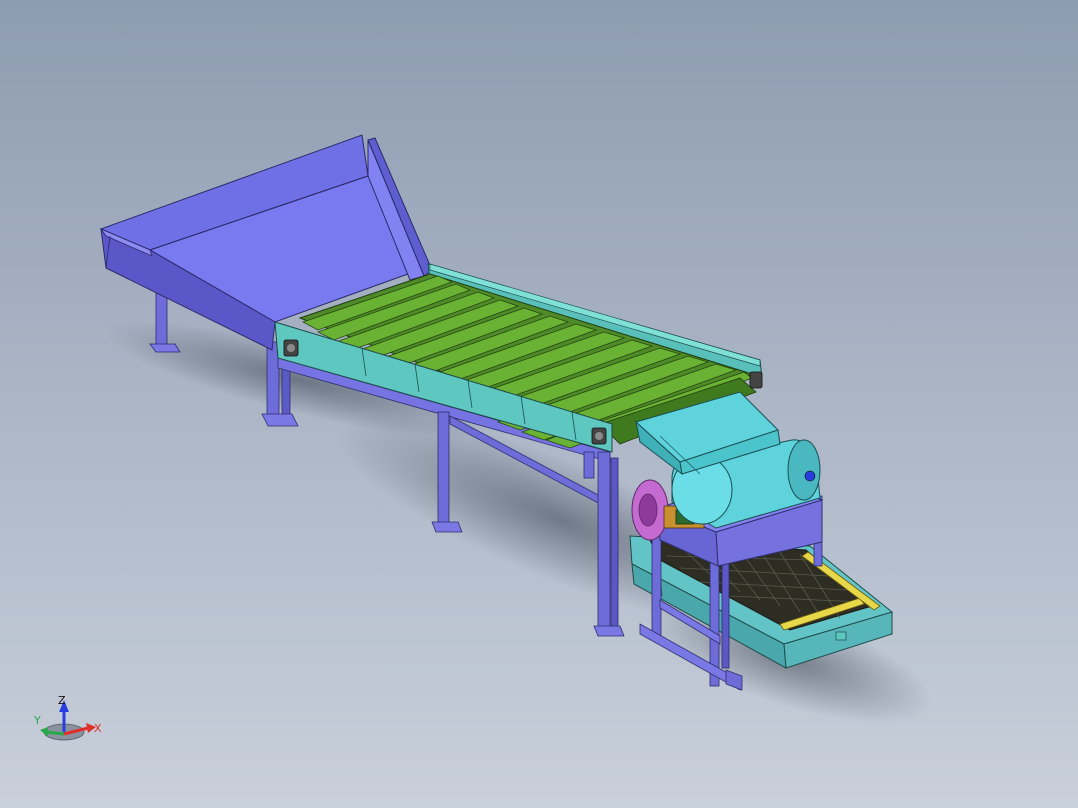 The image size is (1078, 808). What do you see at coordinates (756, 380) in the screenshot?
I see `bearing-block` at bounding box center [756, 380].